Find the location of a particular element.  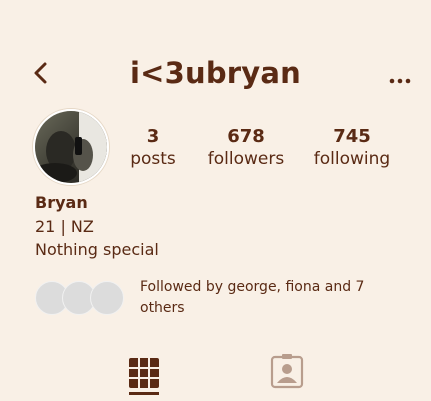

bio-line: Nothing special is located at coordinates (97, 249).